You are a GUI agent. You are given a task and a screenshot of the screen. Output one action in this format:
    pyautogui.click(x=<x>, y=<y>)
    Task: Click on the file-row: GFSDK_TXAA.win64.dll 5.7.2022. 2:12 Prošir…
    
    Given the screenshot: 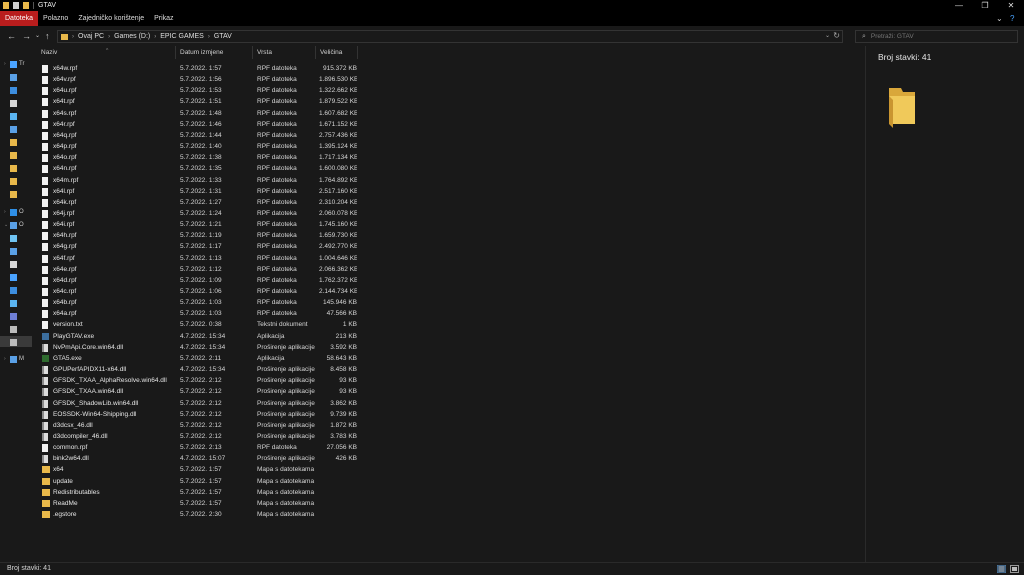 What is the action you would take?
    pyautogui.click(x=451, y=391)
    